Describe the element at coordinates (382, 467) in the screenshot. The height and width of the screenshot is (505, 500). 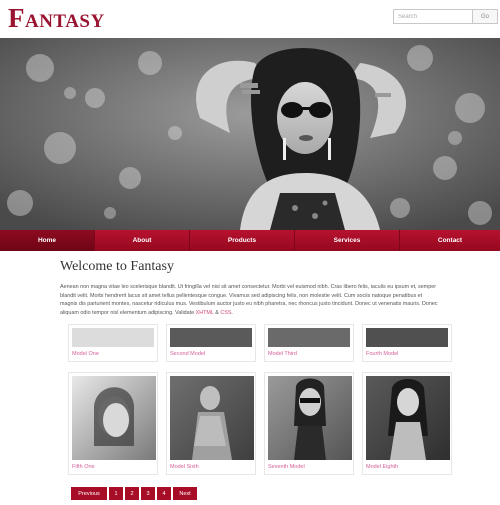
I see `gallery-card-label: Model Eighth` at that location.